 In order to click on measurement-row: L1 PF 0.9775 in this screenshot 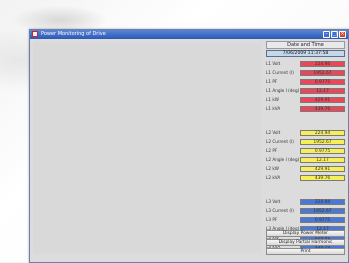, I will do `click(306, 82)`.